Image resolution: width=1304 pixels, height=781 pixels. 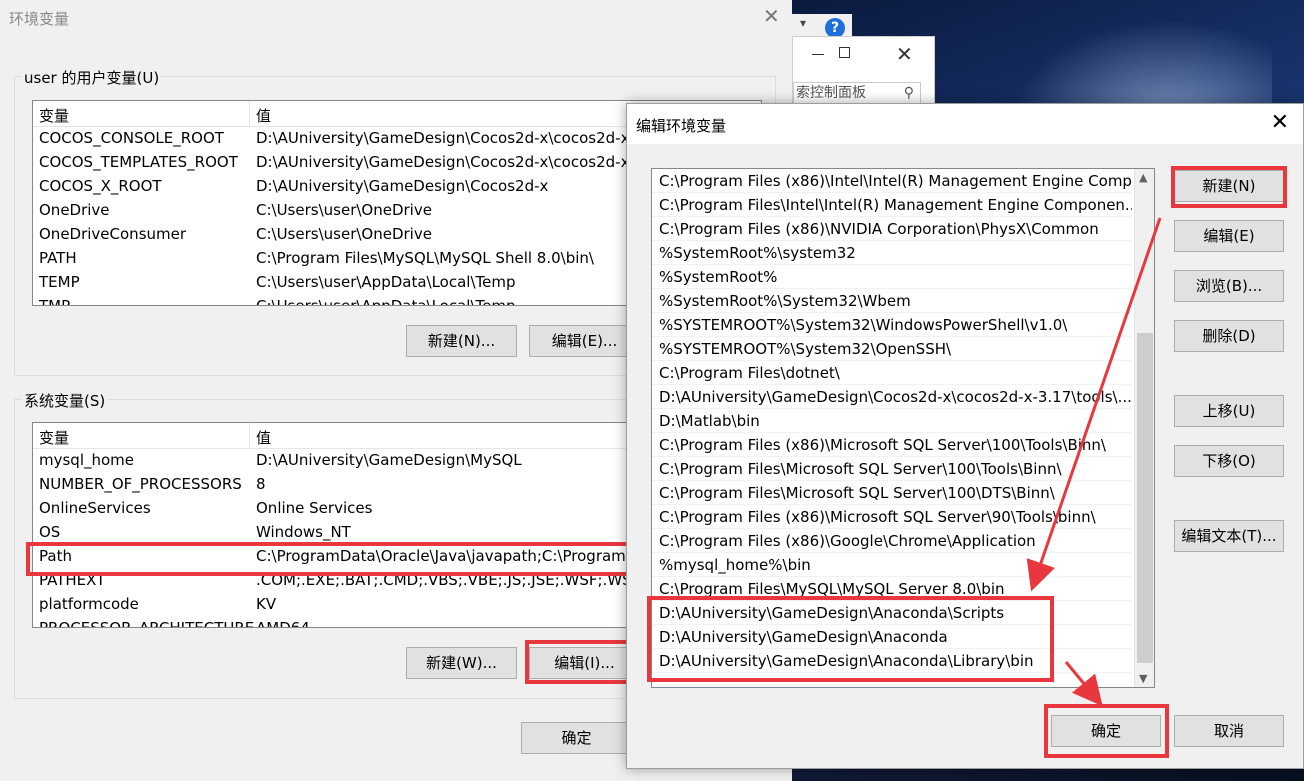 I want to click on path-entry: %mysql_home%\bin, so click(x=892, y=565).